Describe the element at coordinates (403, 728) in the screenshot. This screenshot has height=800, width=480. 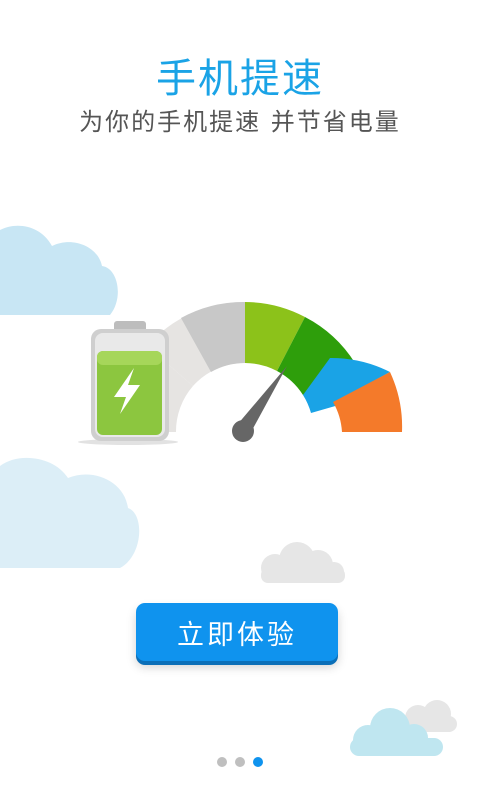
I see `cloud-bottom-right` at that location.